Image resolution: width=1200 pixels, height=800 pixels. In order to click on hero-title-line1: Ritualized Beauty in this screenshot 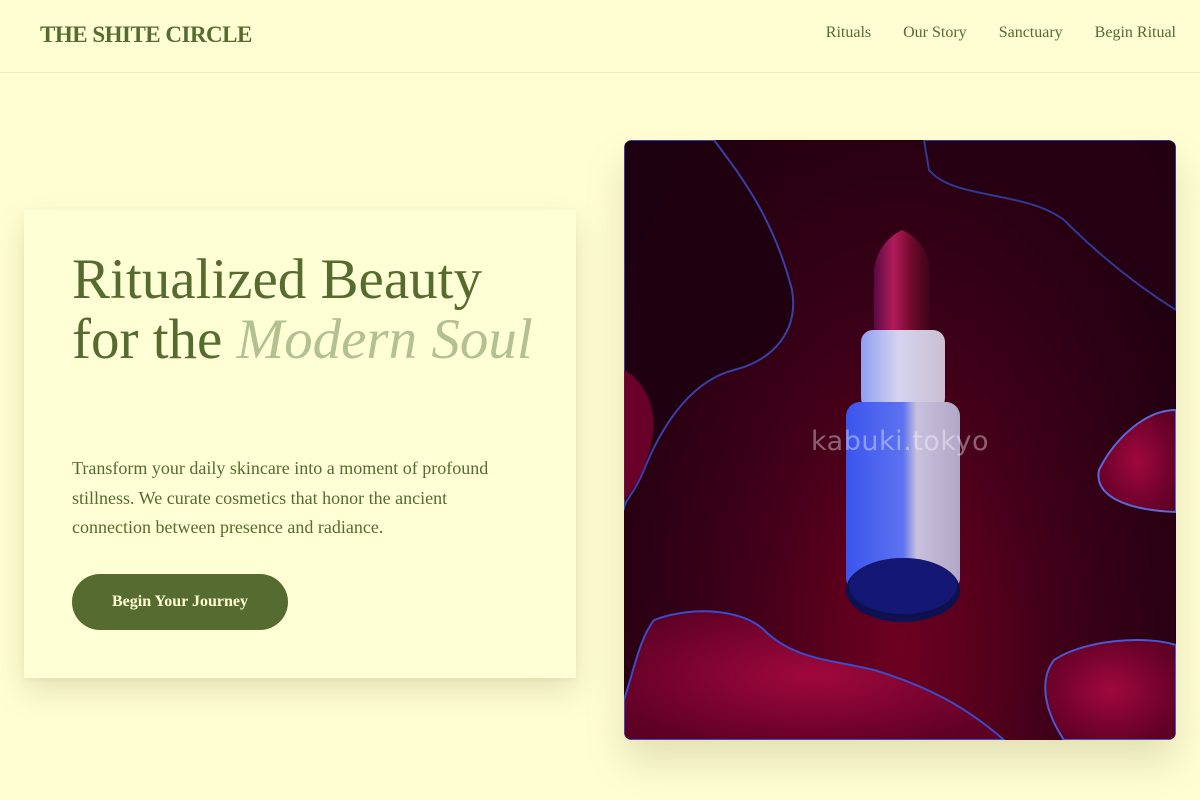, I will do `click(277, 279)`.